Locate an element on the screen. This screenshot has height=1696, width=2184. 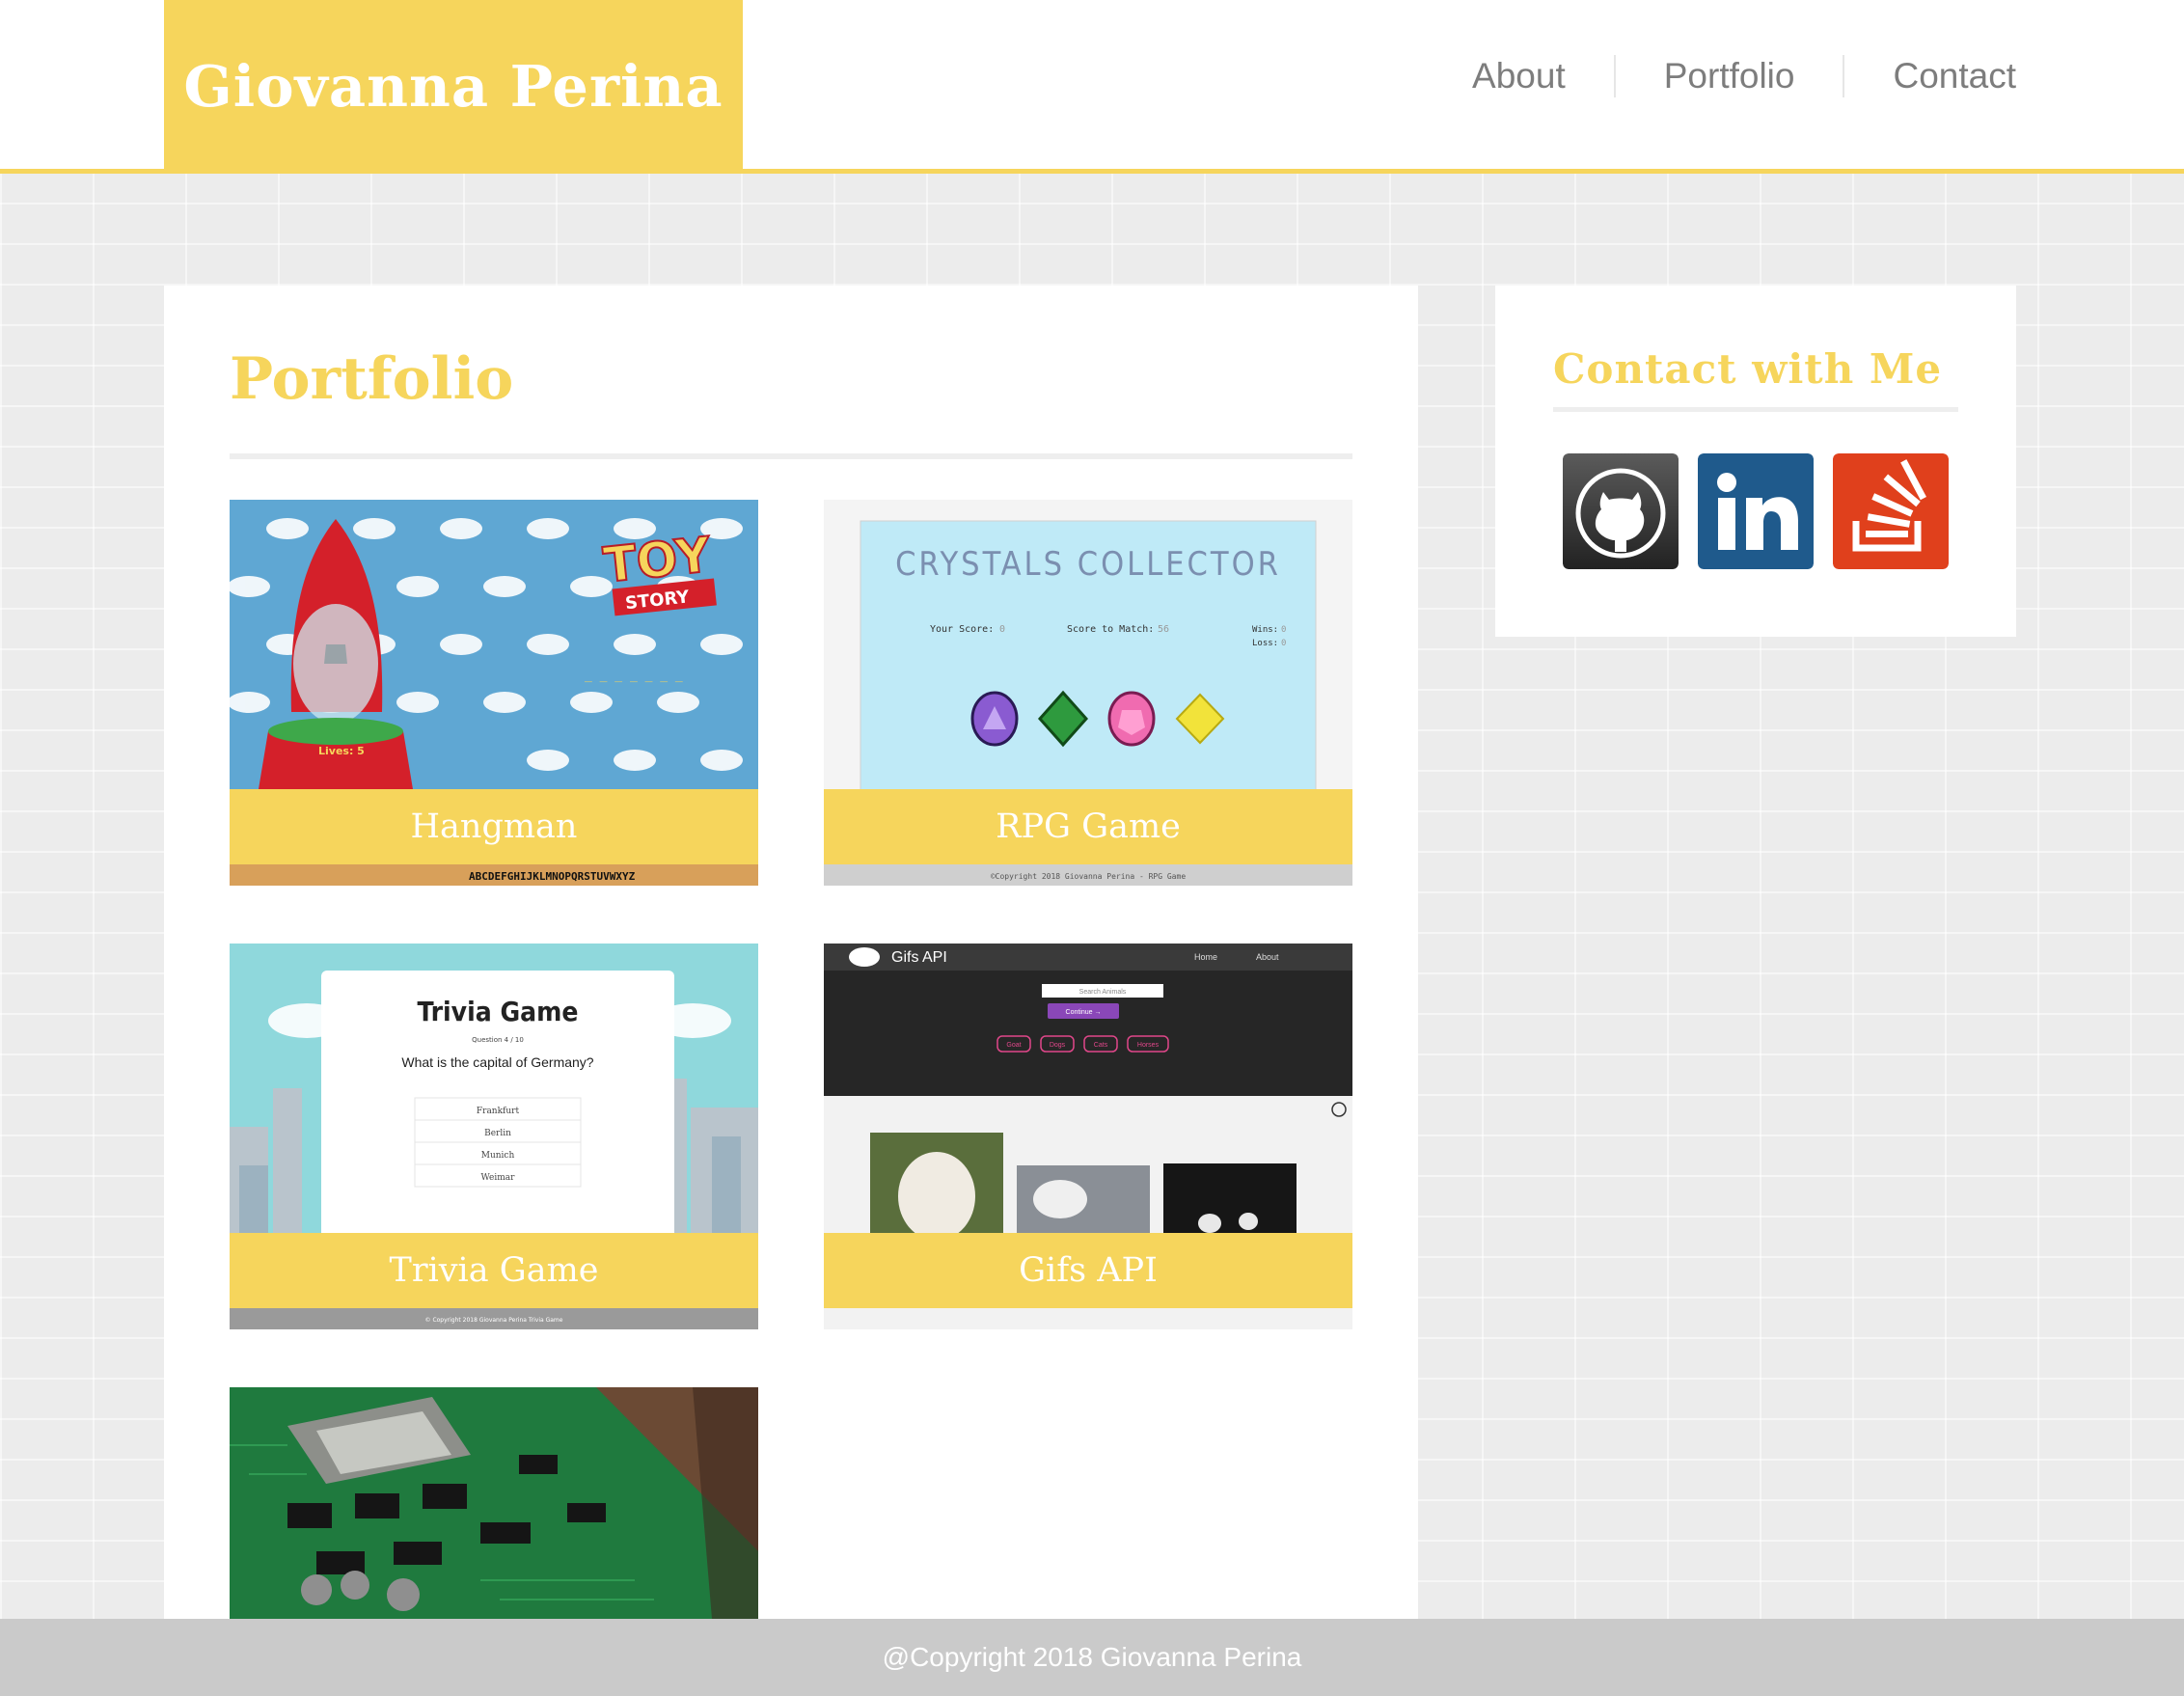
footer-copyright: @Copyright 2018 Giovanna Perina is located at coordinates (1092, 1657).